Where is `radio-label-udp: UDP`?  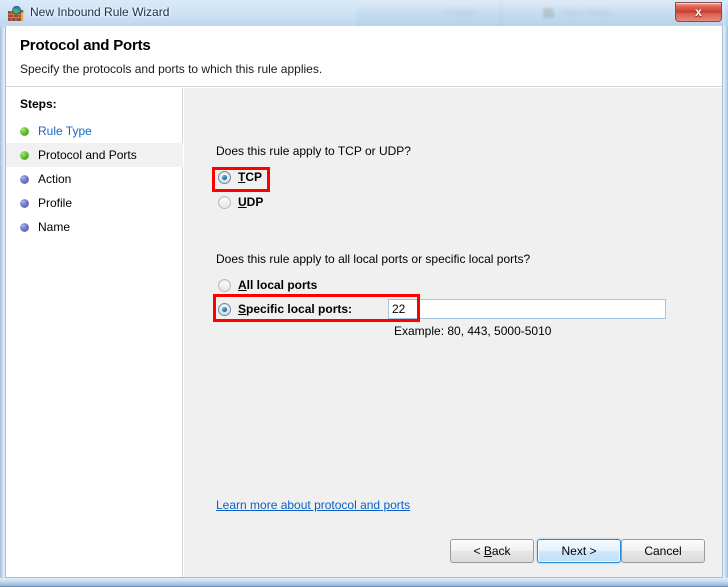 radio-label-udp: UDP is located at coordinates (250, 202).